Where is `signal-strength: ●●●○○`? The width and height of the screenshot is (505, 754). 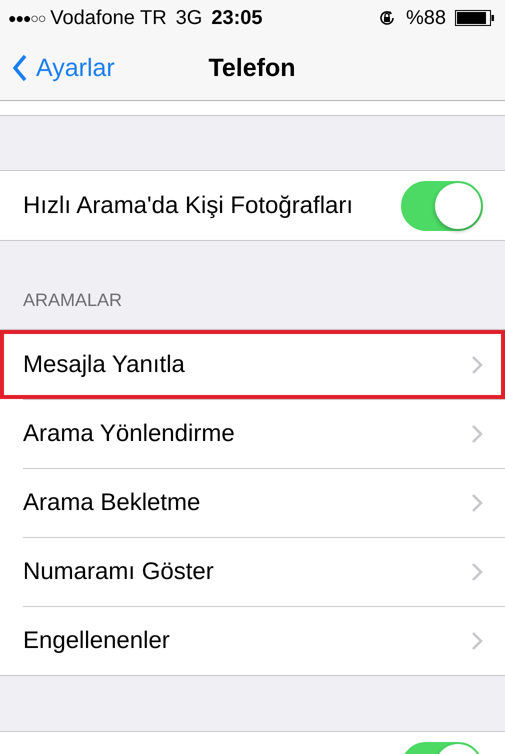 signal-strength: ●●●○○ is located at coordinates (27, 18).